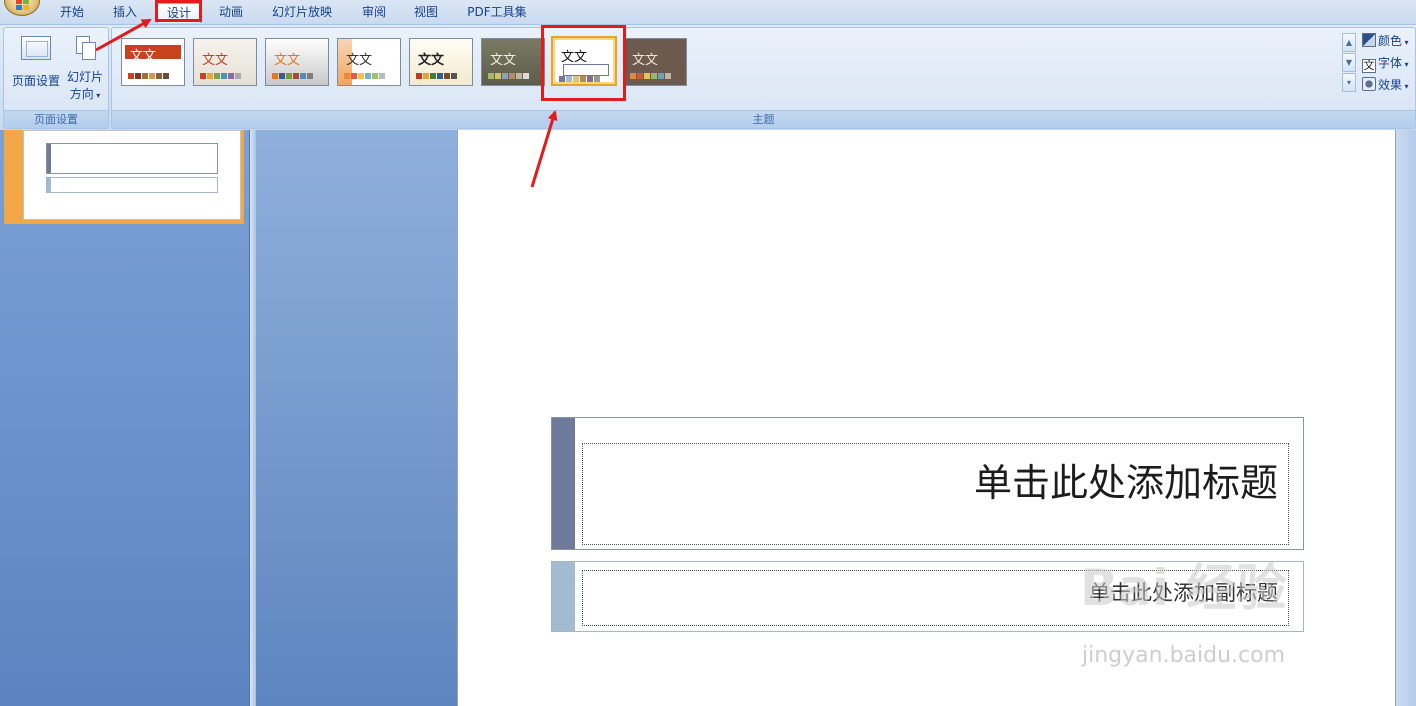  What do you see at coordinates (132, 185) in the screenshot?
I see `thumbnail-subtitle-box` at bounding box center [132, 185].